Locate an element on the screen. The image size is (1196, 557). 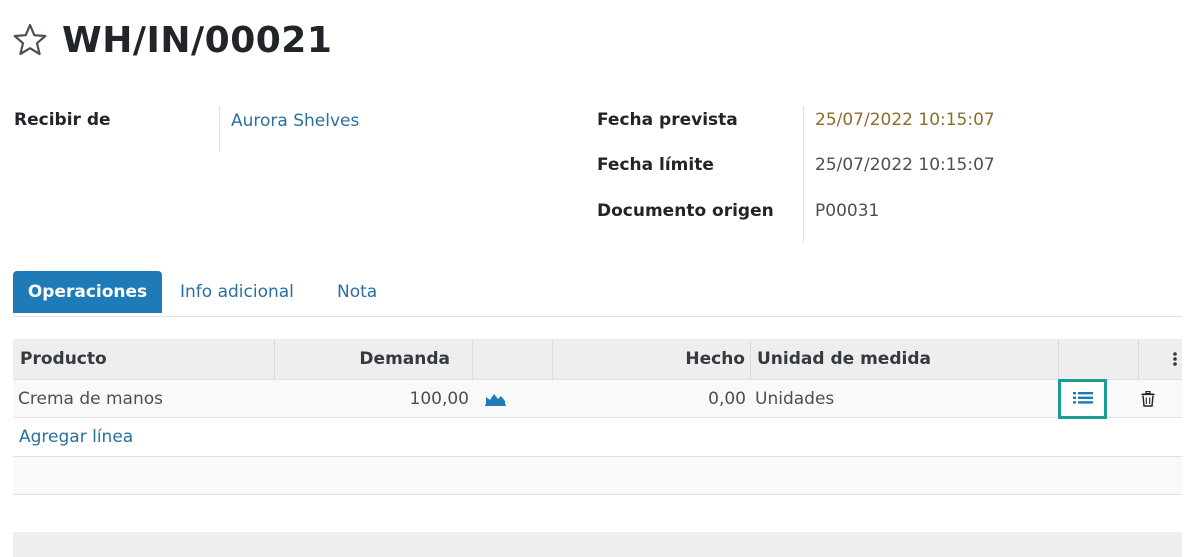
page-title: WH/IN/00021 is located at coordinates (197, 40).